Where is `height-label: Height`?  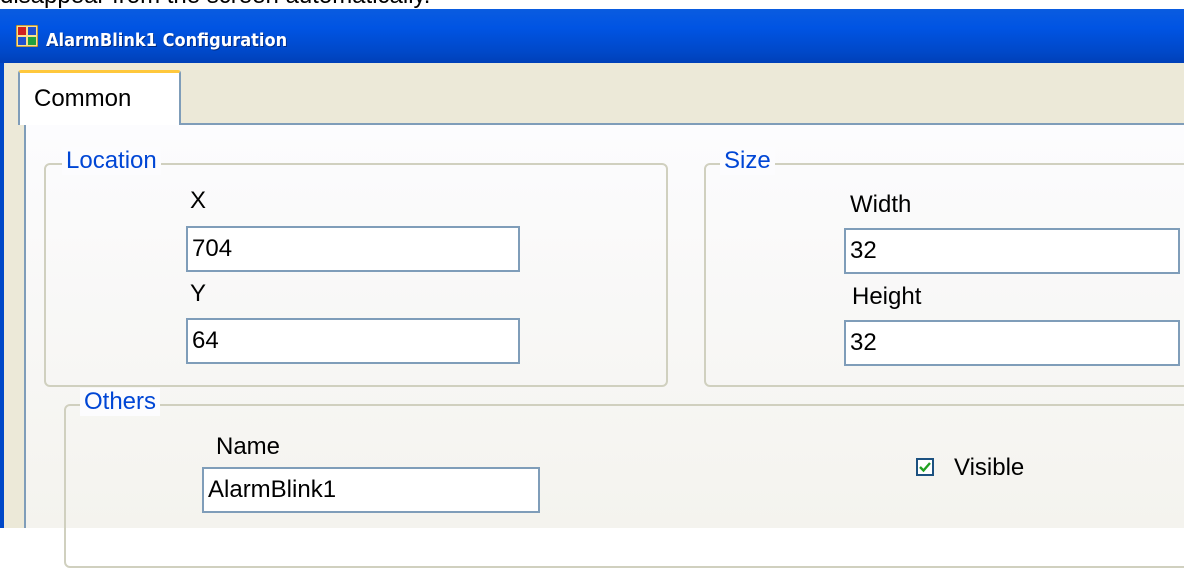 height-label: Height is located at coordinates (887, 296).